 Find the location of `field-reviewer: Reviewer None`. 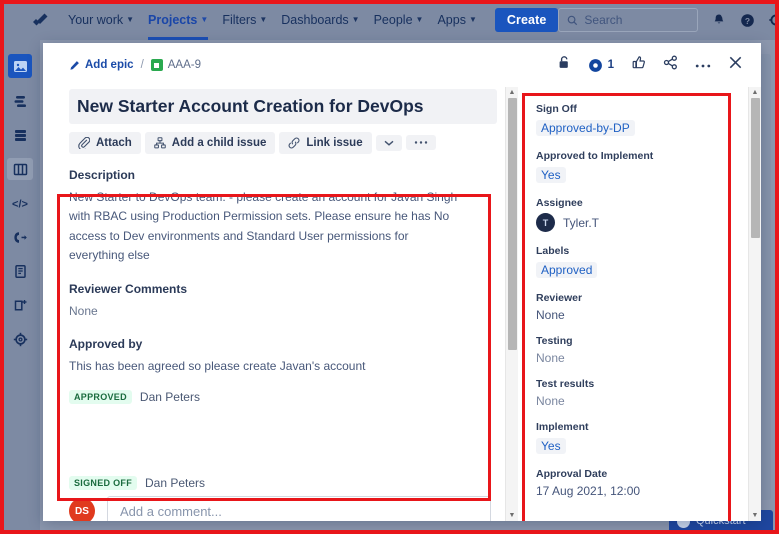

field-reviewer: Reviewer None is located at coordinates (636, 307).